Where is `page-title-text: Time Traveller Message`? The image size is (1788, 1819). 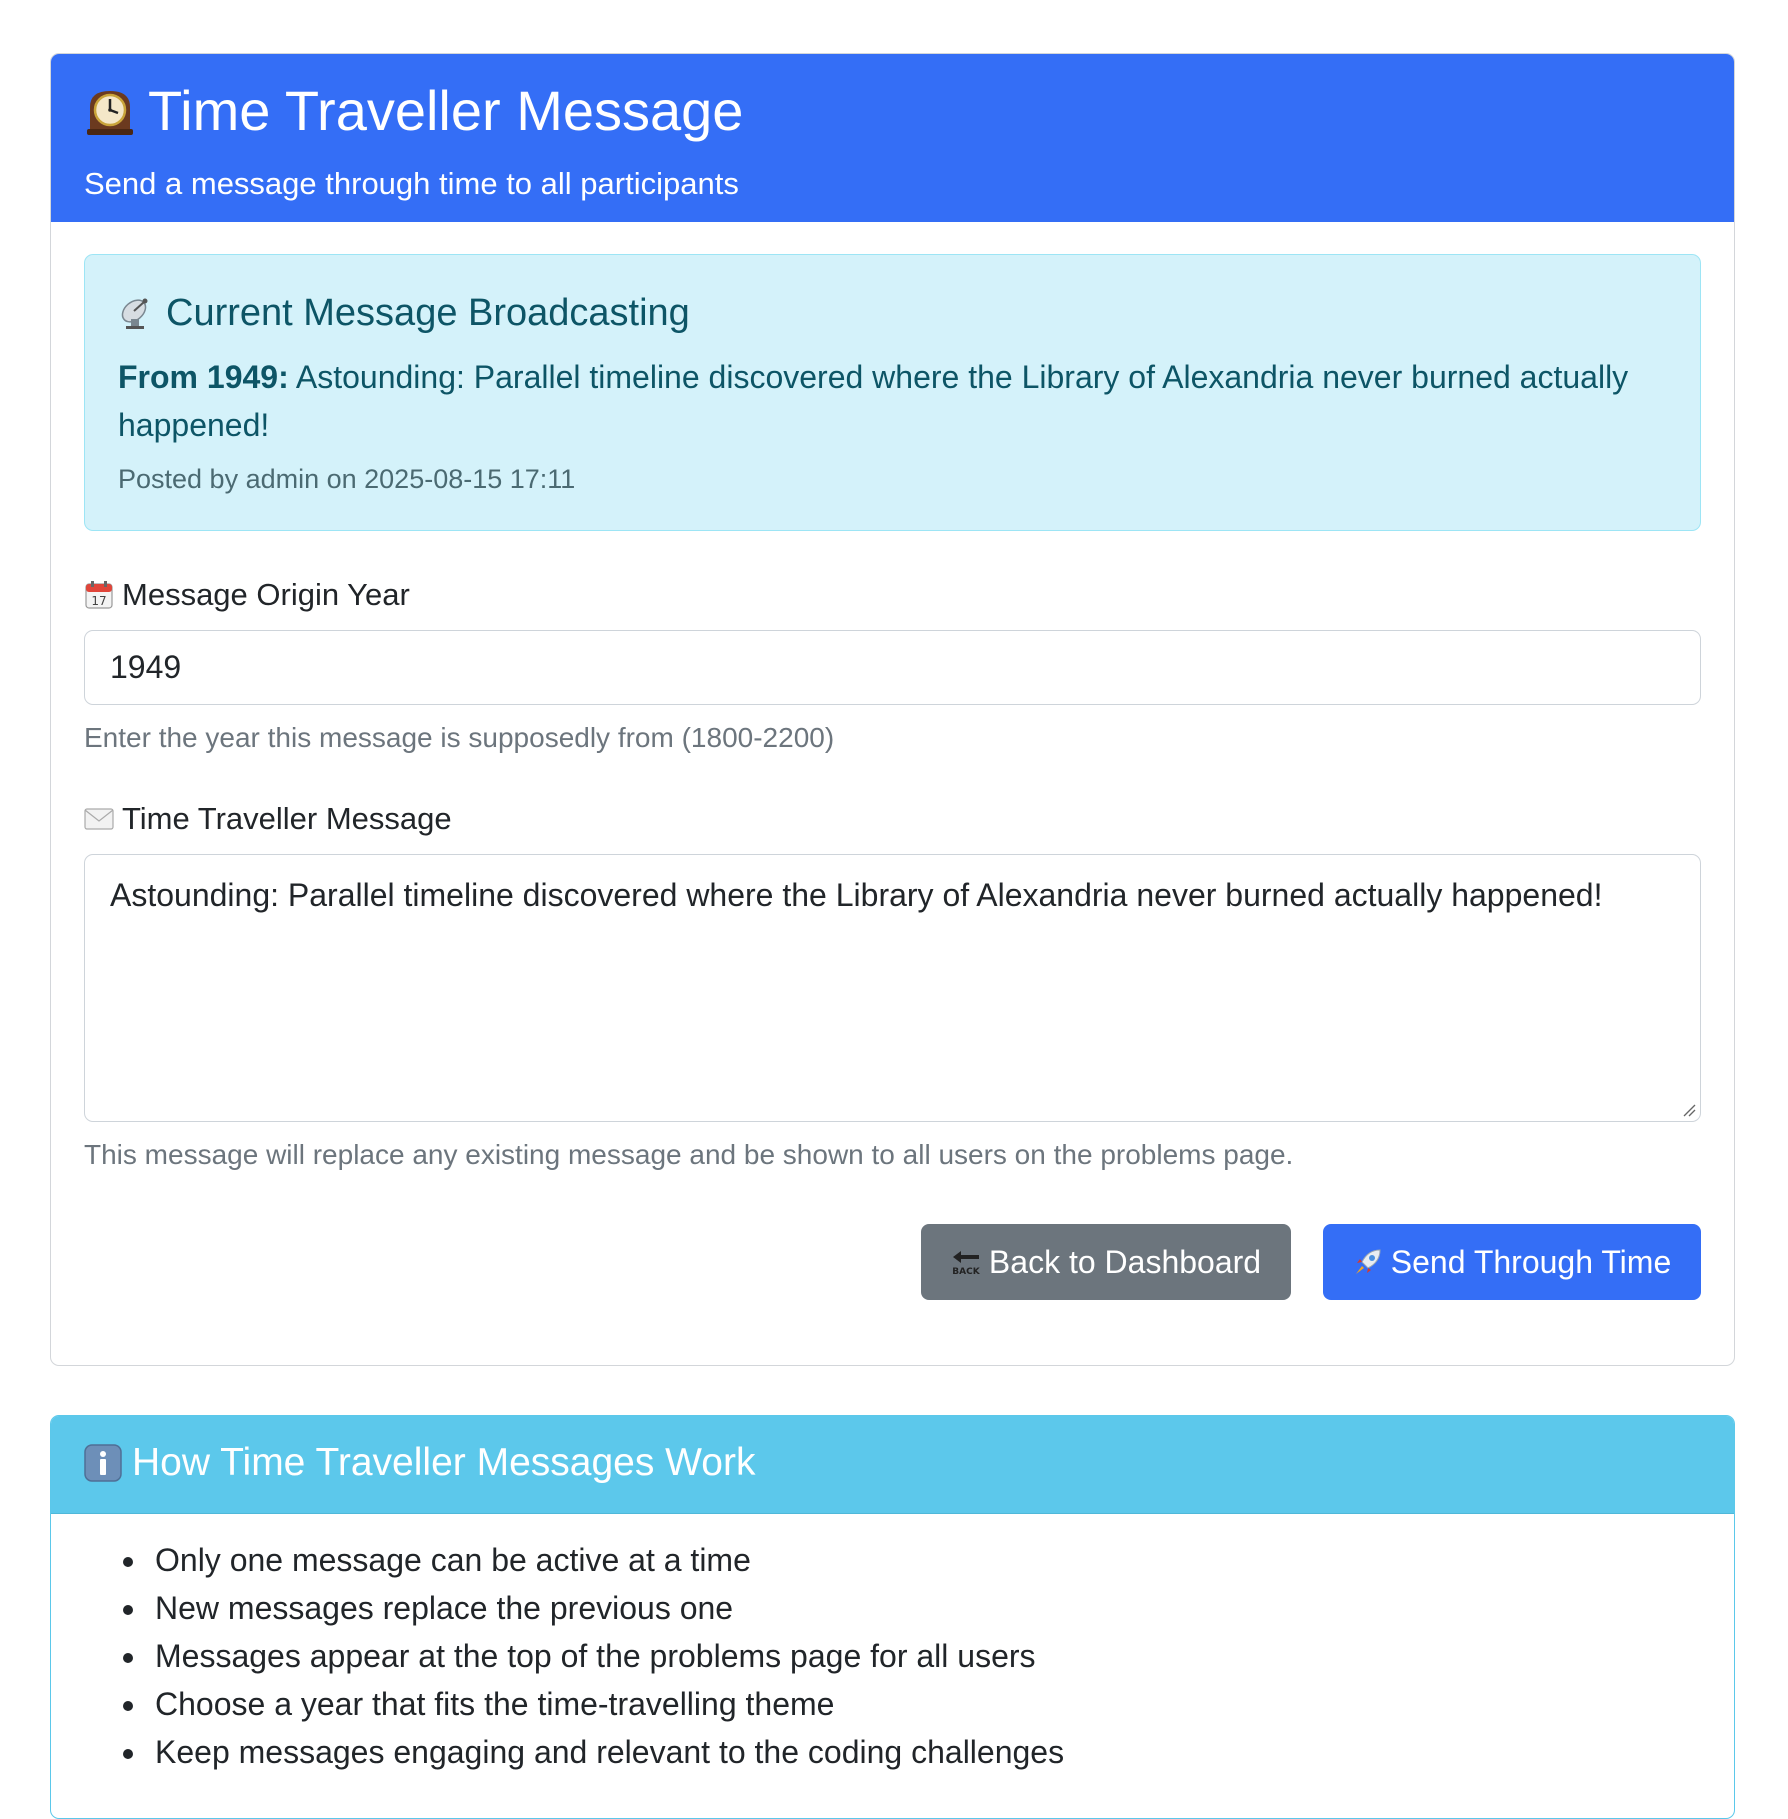
page-title-text: Time Traveller Message is located at coordinates (446, 110).